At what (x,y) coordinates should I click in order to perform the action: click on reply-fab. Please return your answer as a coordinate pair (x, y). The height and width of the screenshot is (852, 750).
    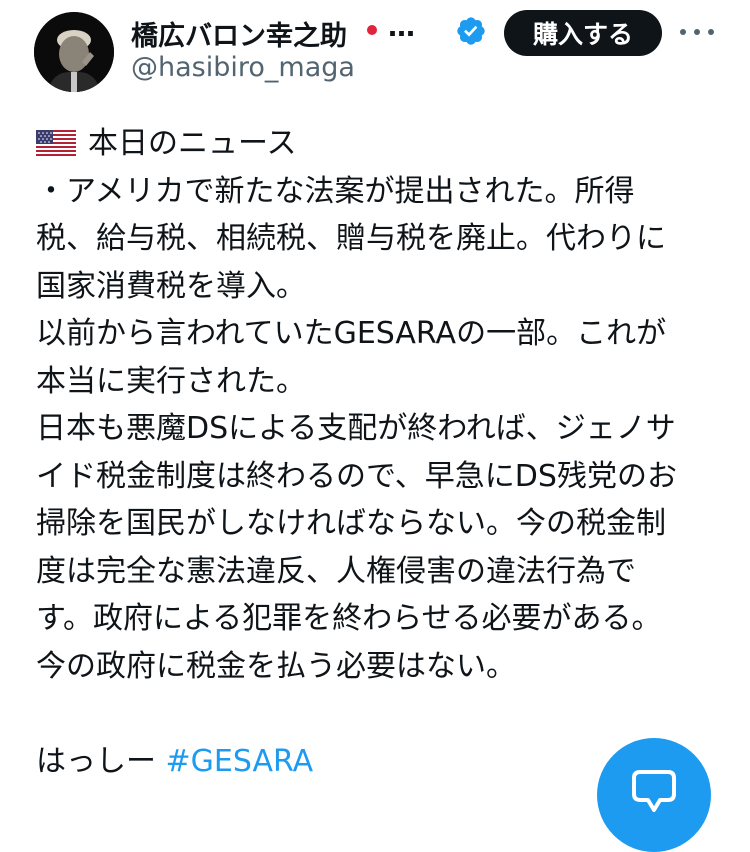
    Looking at the image, I should click on (654, 795).